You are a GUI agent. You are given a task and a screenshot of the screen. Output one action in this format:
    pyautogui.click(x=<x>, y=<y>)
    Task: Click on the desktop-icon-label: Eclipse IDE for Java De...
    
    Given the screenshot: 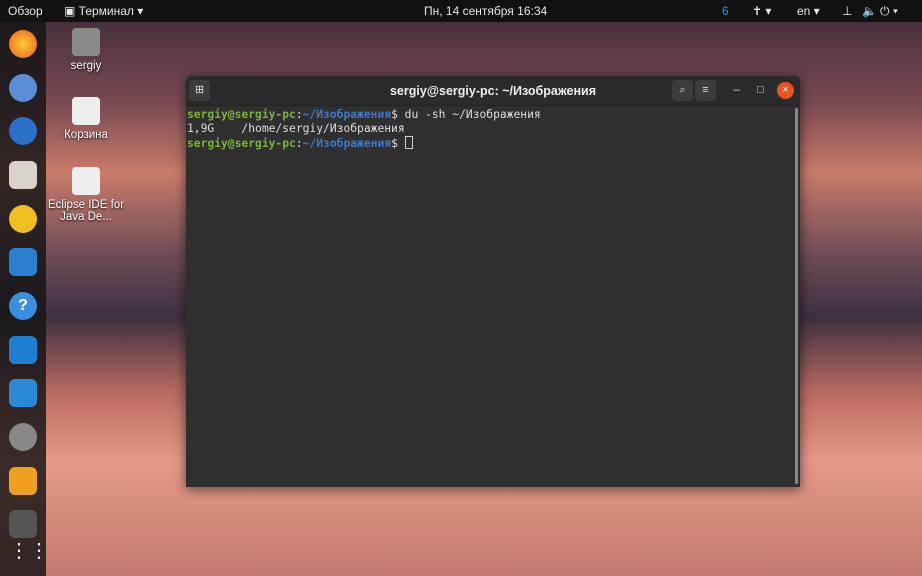 What is the action you would take?
    pyautogui.click(x=86, y=211)
    